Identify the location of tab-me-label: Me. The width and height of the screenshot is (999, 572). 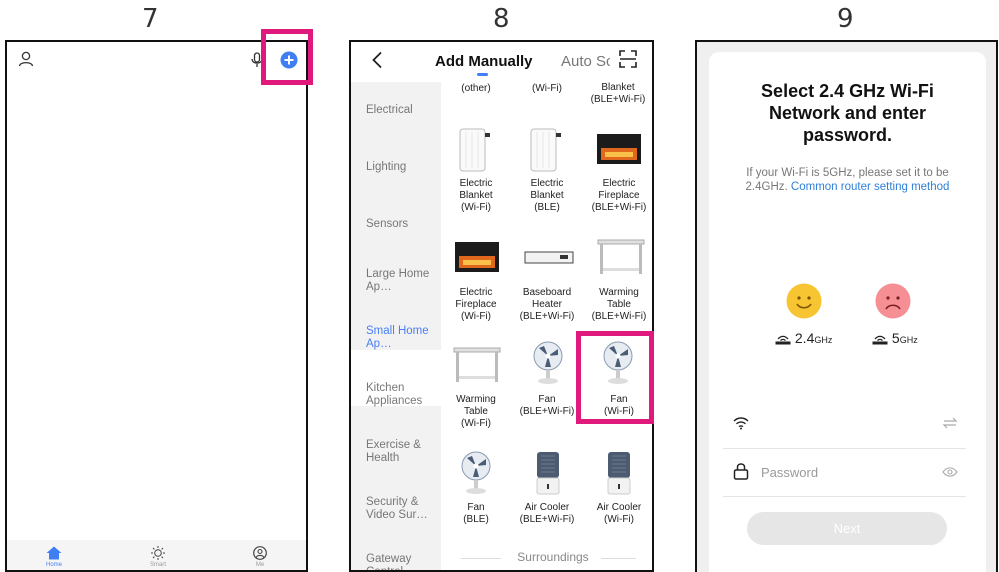
(260, 565).